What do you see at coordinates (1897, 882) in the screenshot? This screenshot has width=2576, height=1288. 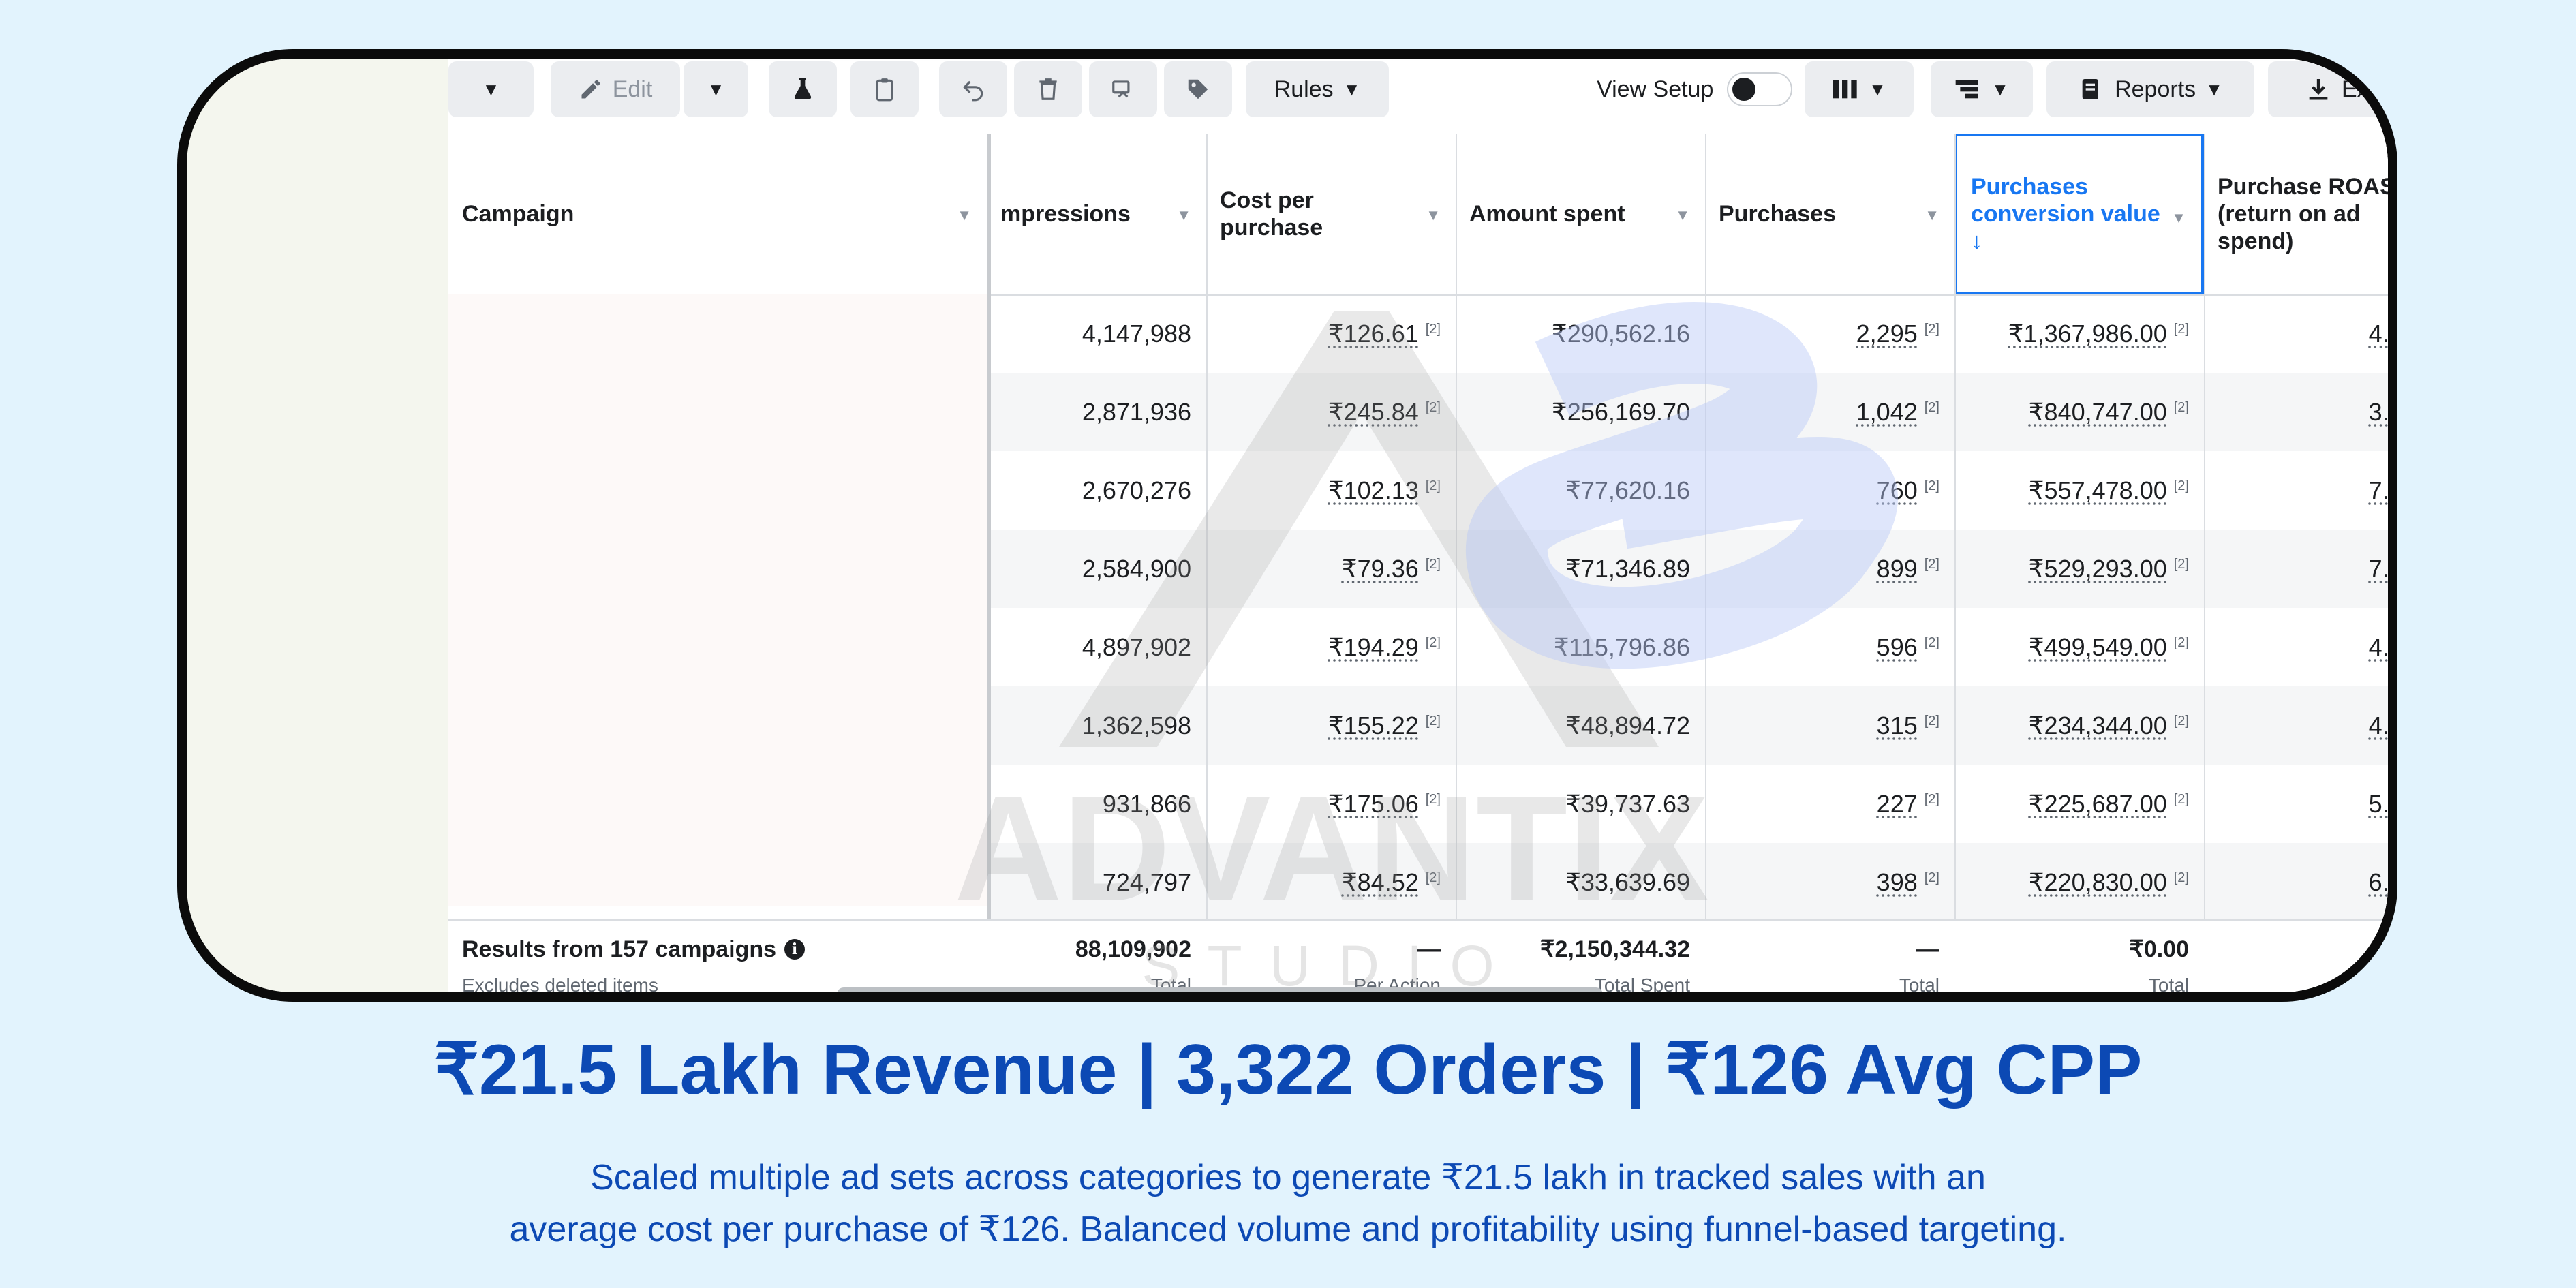 I see `cell-value: 398` at bounding box center [1897, 882].